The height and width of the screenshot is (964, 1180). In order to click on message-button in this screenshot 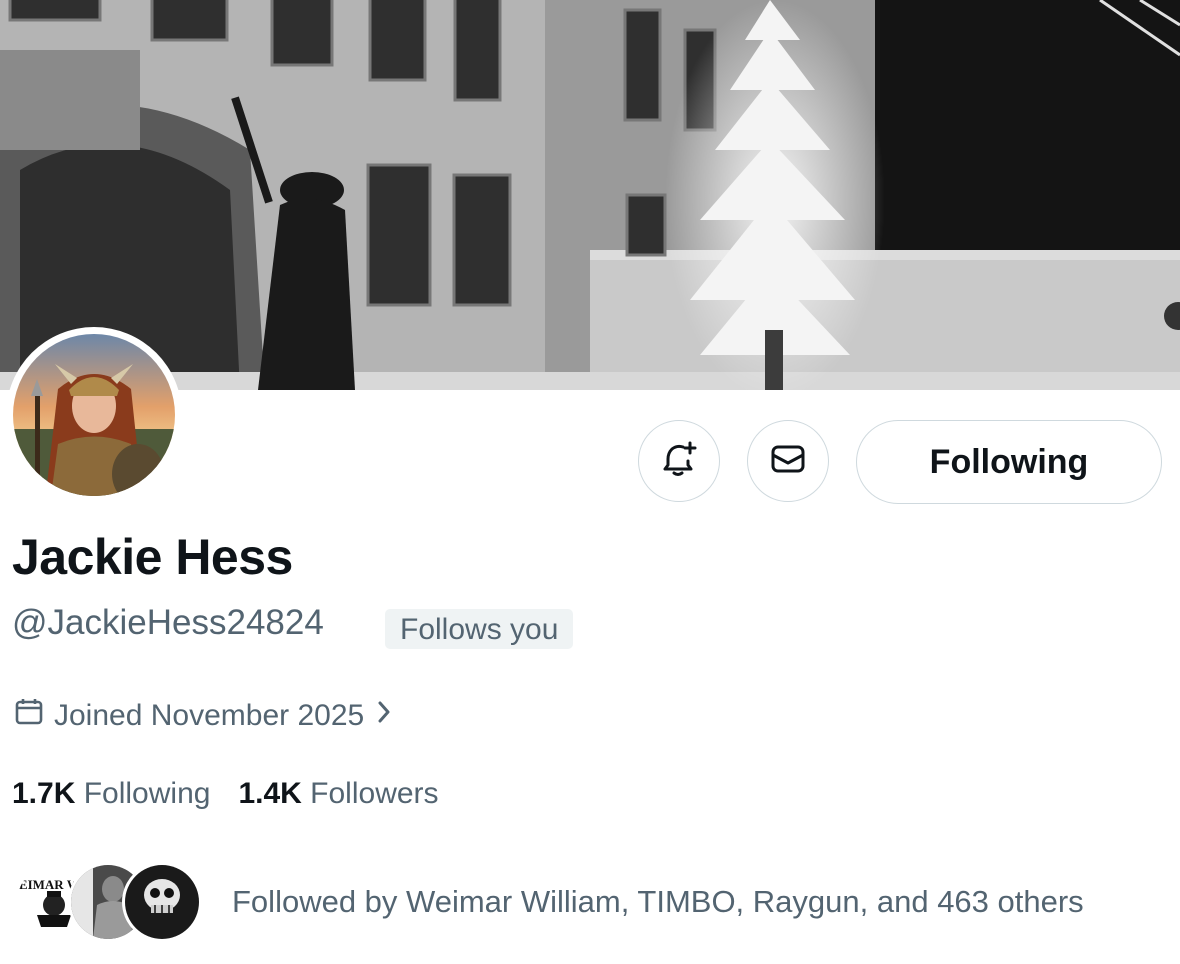, I will do `click(788, 461)`.